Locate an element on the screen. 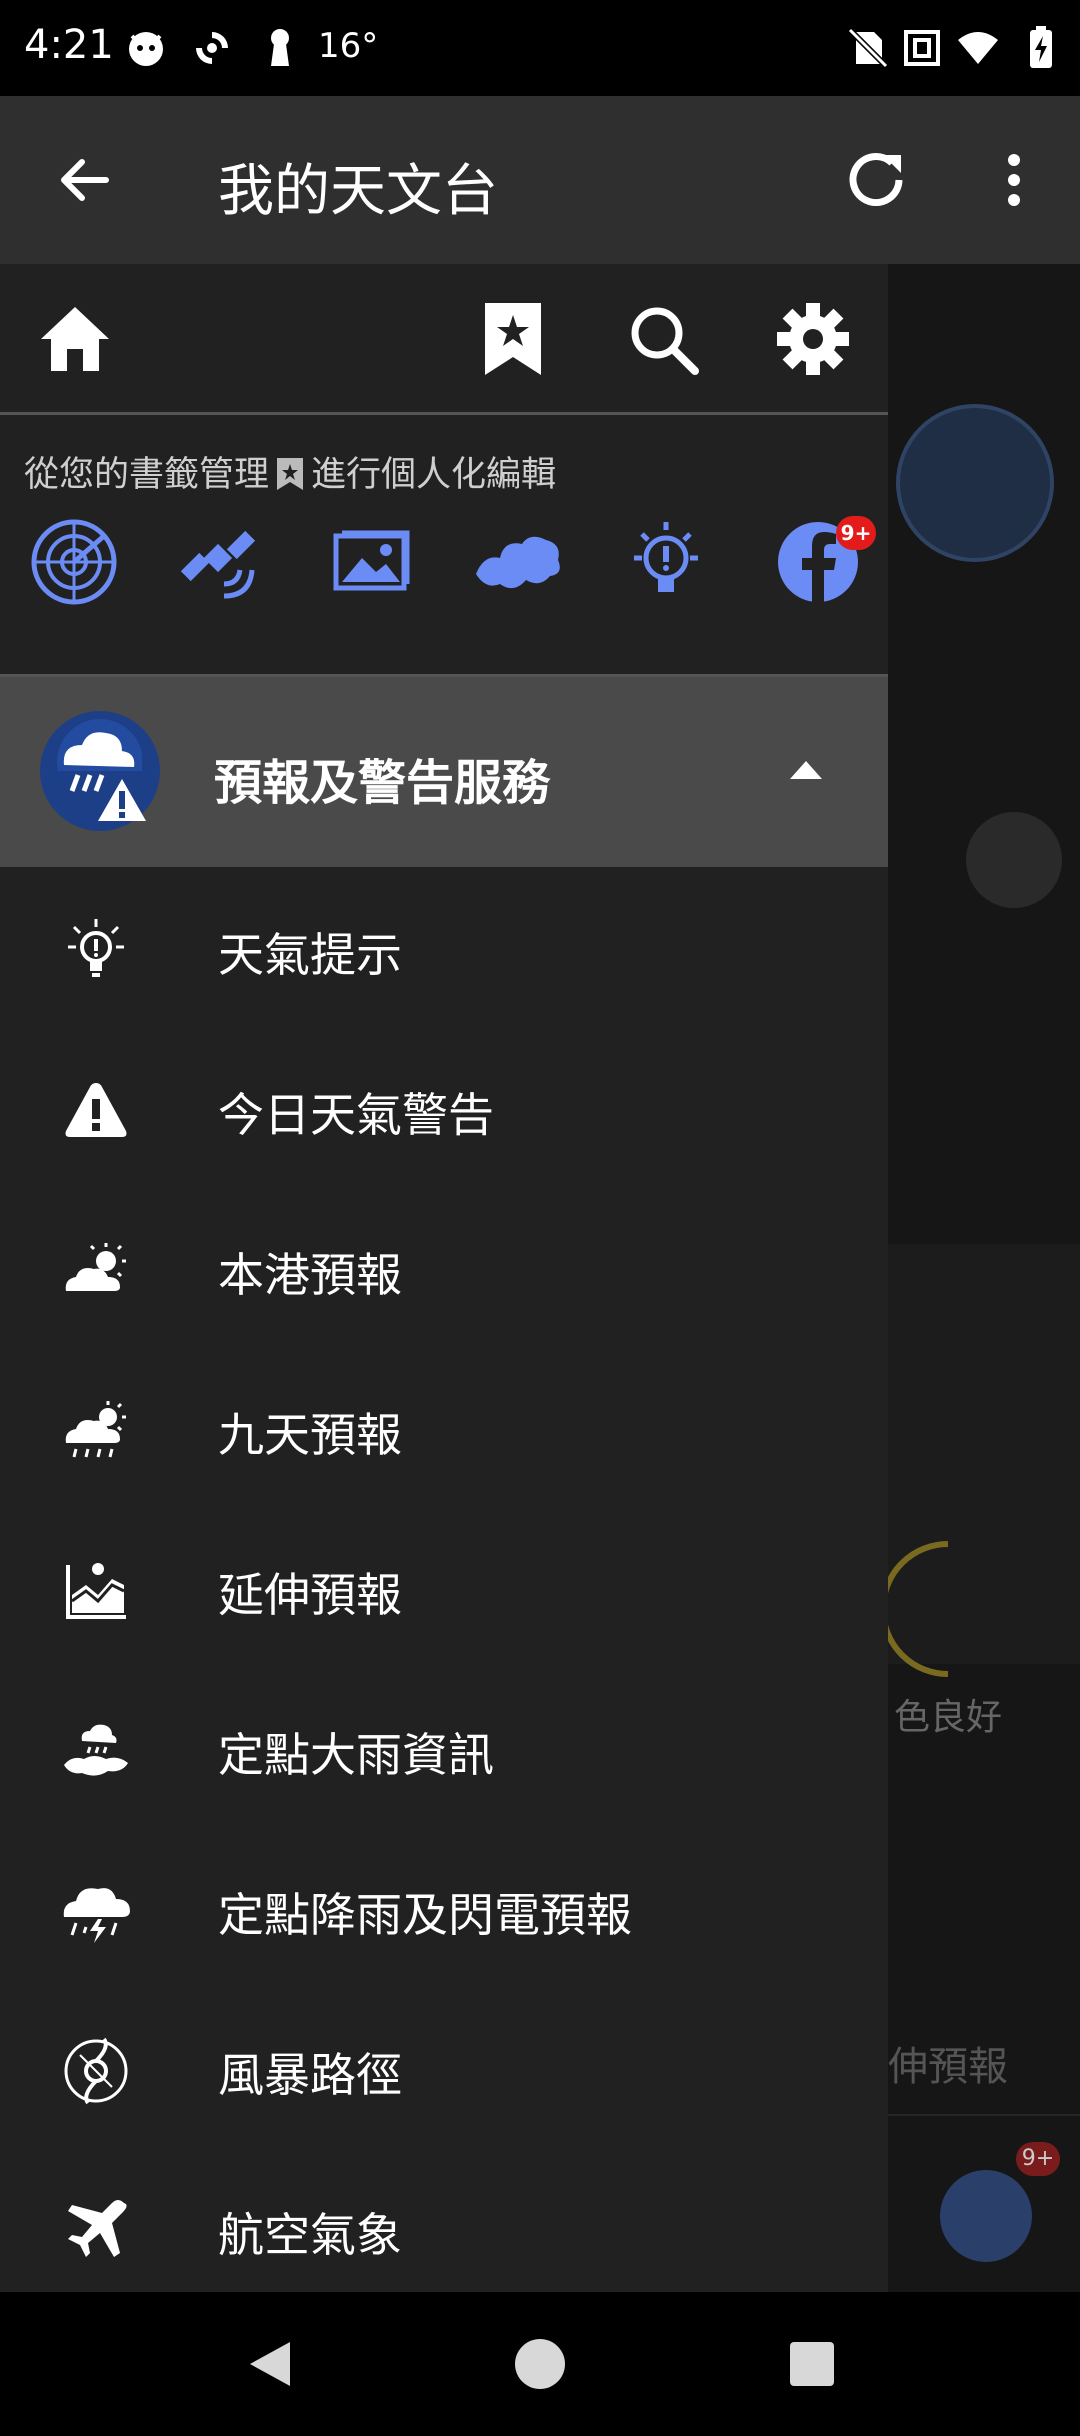 This screenshot has height=2436, width=1080. back-nav-icon is located at coordinates (270, 2364).